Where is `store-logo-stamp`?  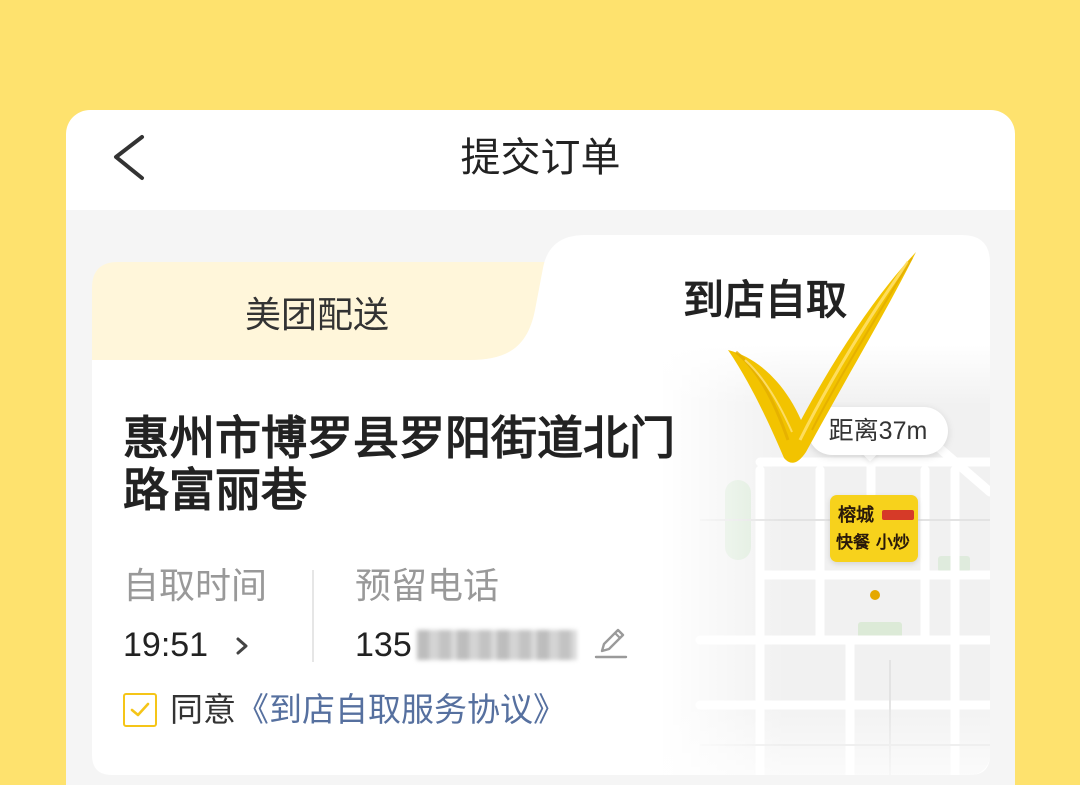 store-logo-stamp is located at coordinates (898, 515).